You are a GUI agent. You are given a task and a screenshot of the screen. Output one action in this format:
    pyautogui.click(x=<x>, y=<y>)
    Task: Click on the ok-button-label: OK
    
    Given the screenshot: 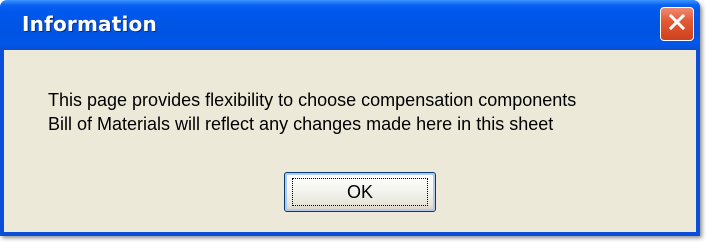 What is the action you would take?
    pyautogui.click(x=359, y=192)
    